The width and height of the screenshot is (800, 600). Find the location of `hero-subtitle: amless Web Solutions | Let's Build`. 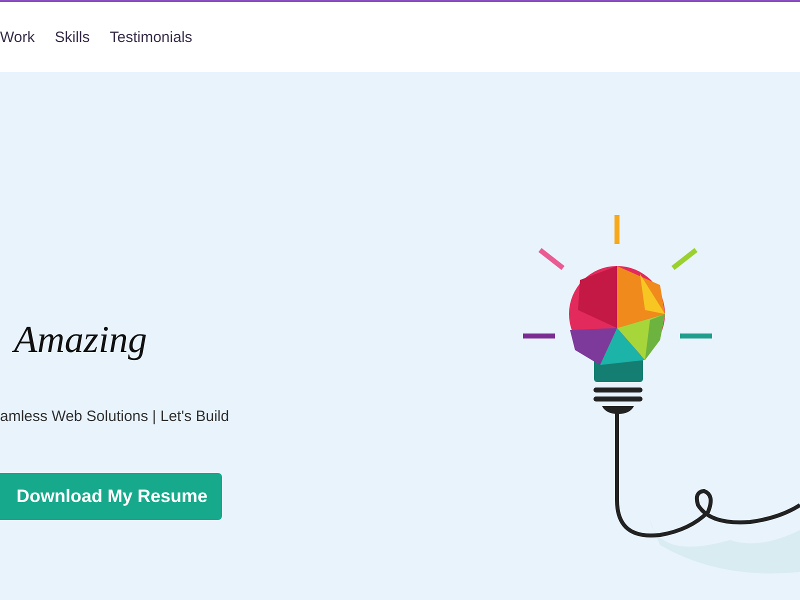

hero-subtitle: amless Web Solutions | Let's Build is located at coordinates (115, 416).